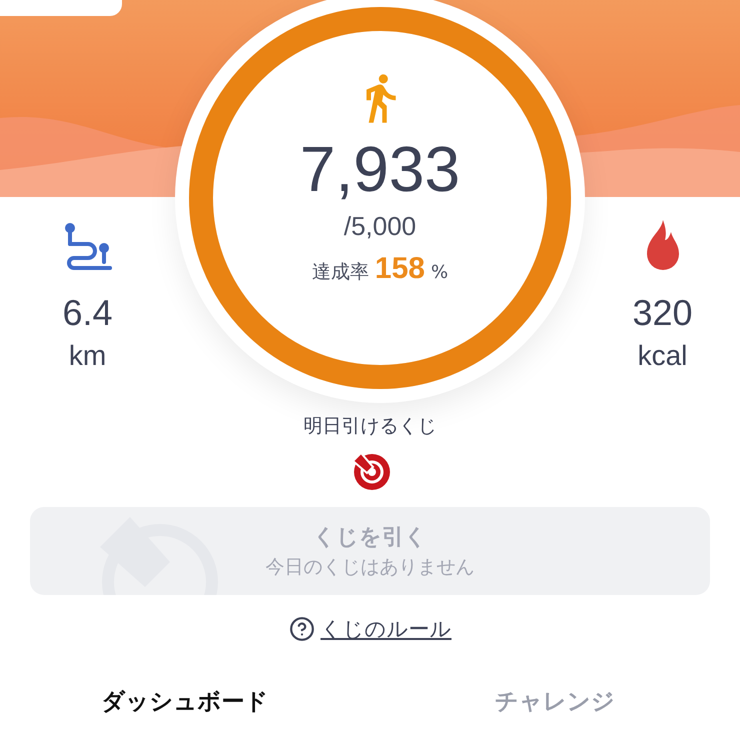 This screenshot has width=740, height=740. I want to click on rate-unit: %, so click(439, 272).